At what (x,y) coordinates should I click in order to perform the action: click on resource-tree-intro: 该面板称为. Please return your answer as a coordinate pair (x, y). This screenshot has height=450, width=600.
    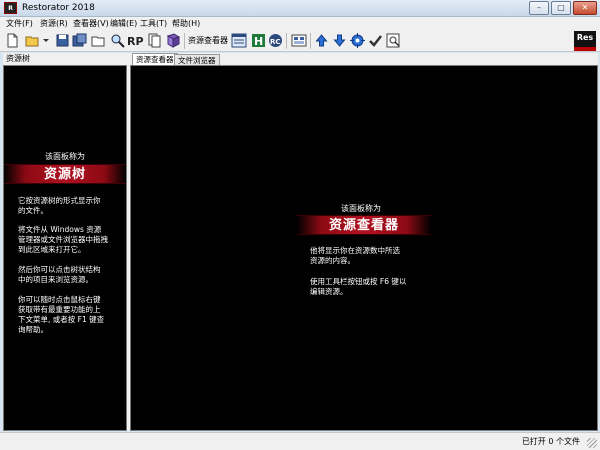
    Looking at the image, I should click on (65, 156).